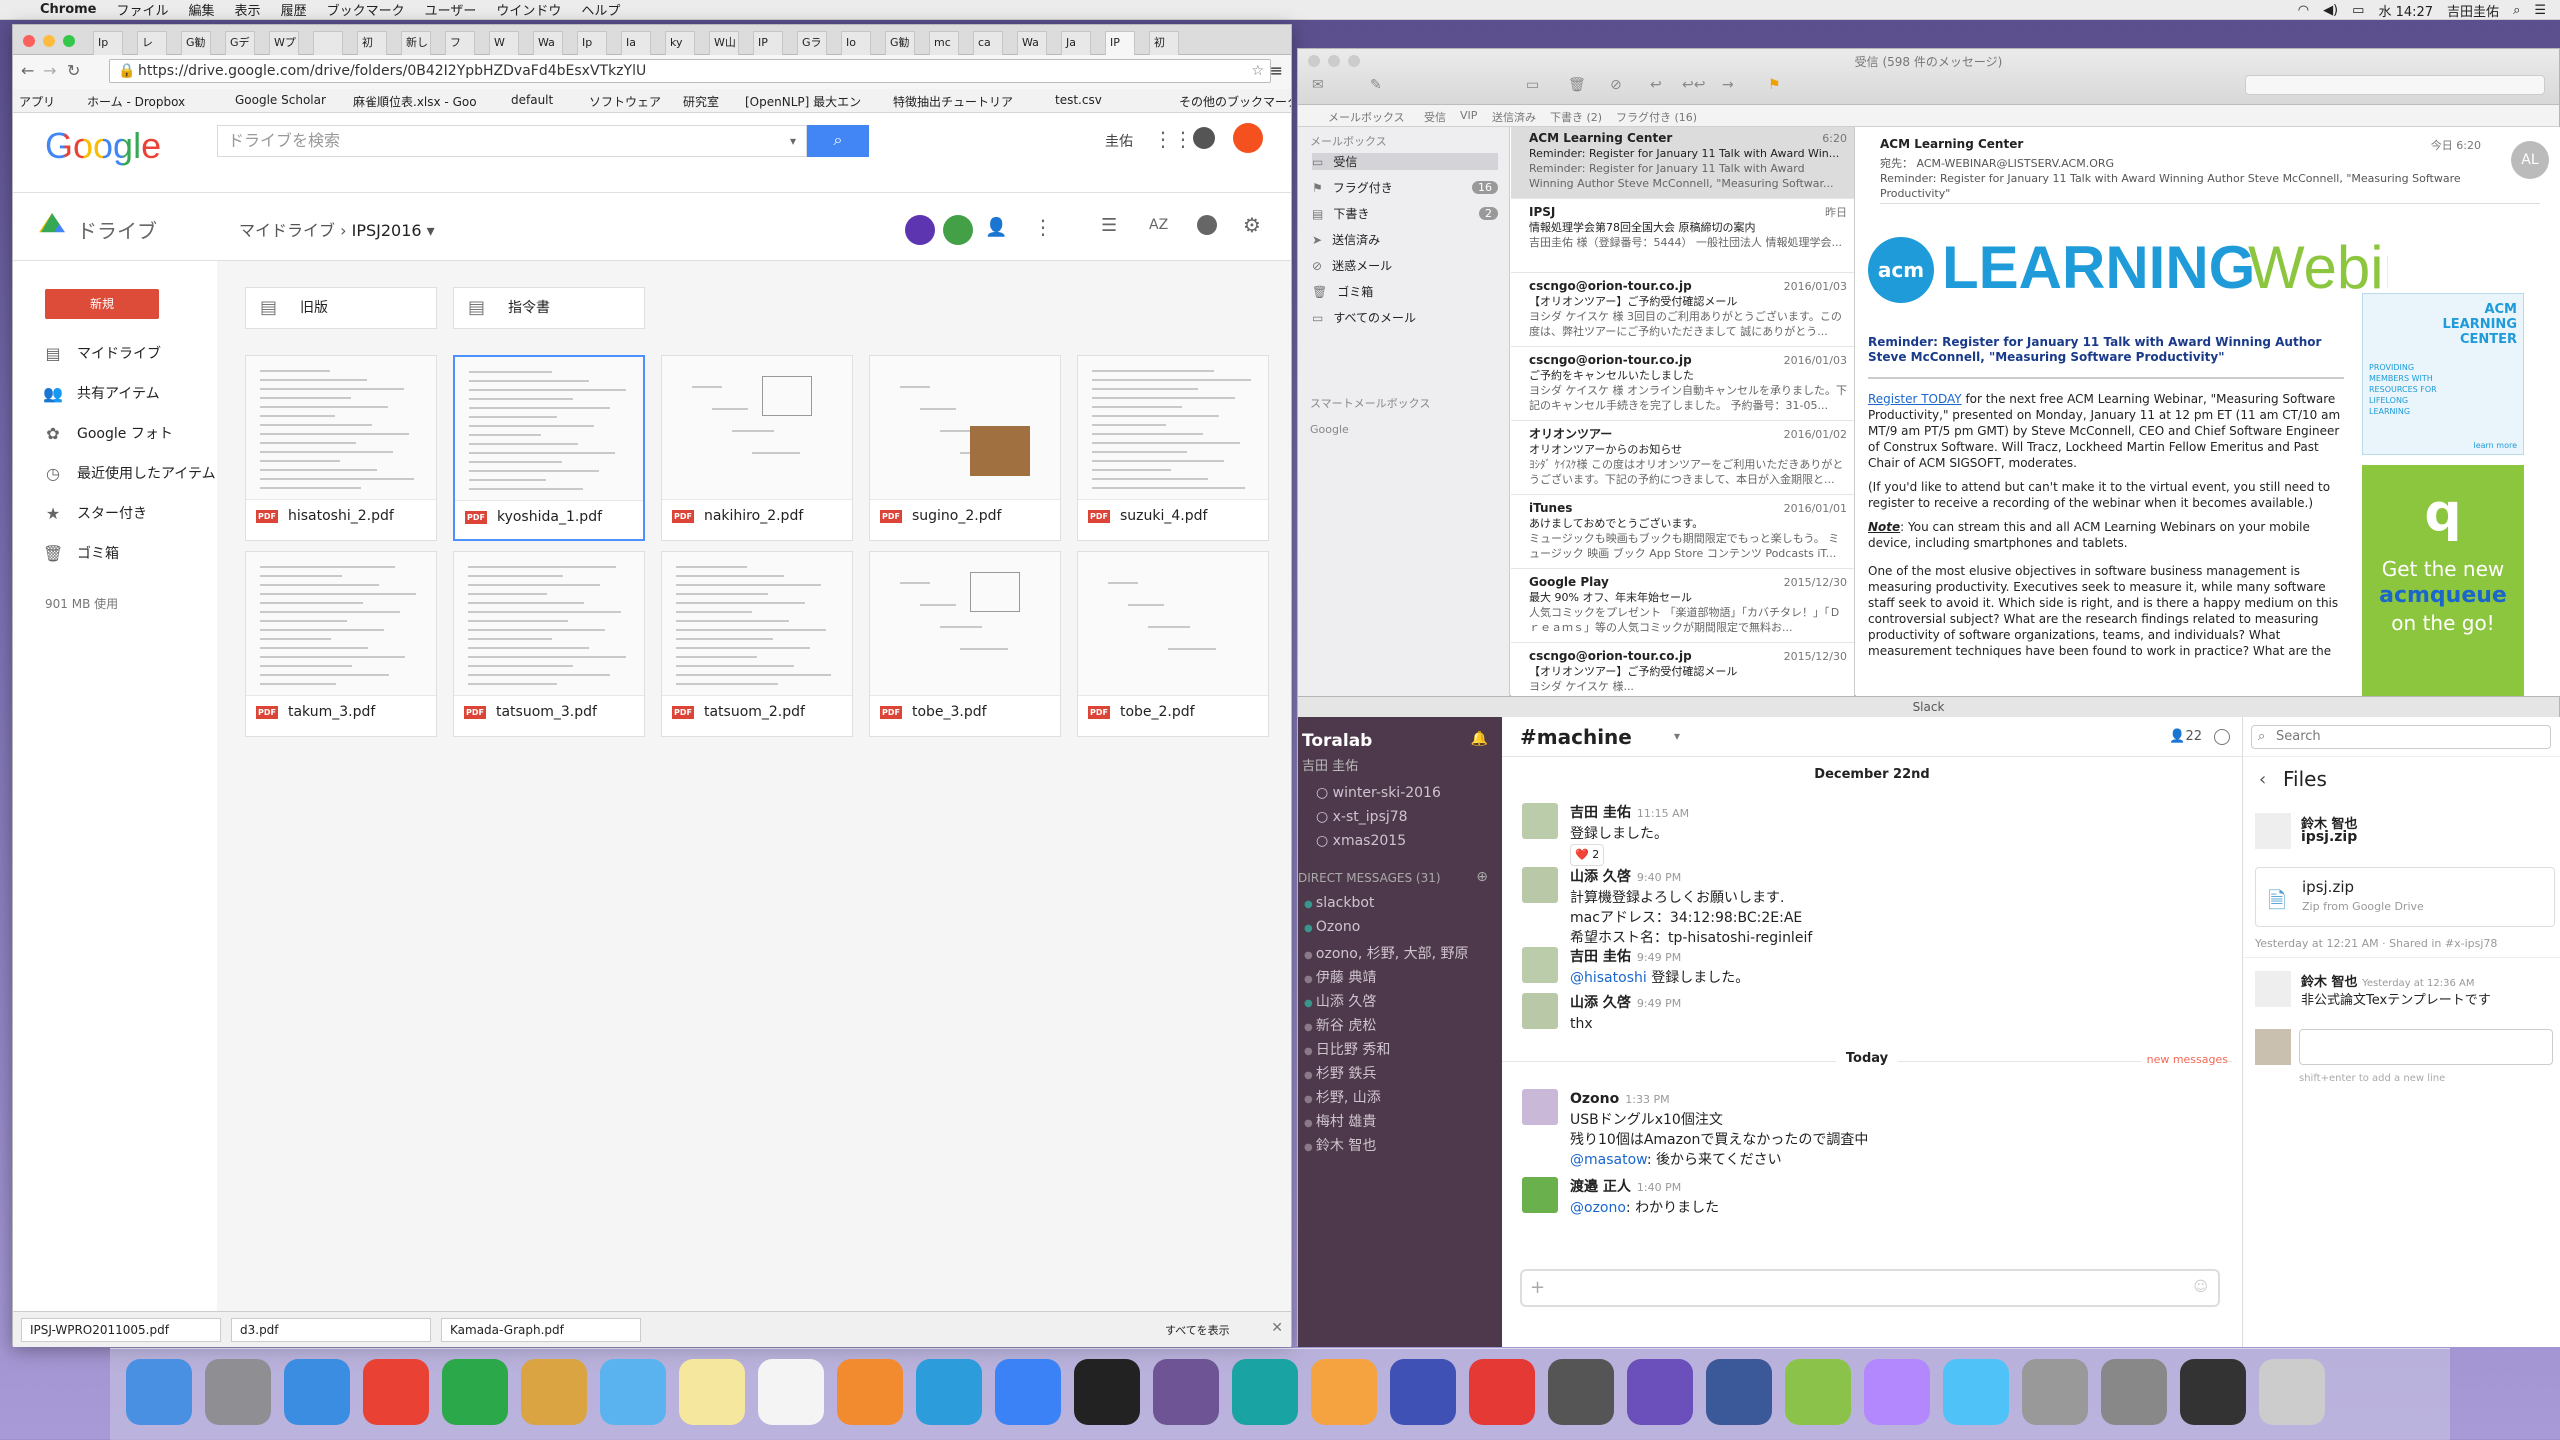 The image size is (2560, 1440). Describe the element at coordinates (2405, 833) in the screenshot. I see `file-entry: 鈴木 智也 ipsj.zip` at that location.